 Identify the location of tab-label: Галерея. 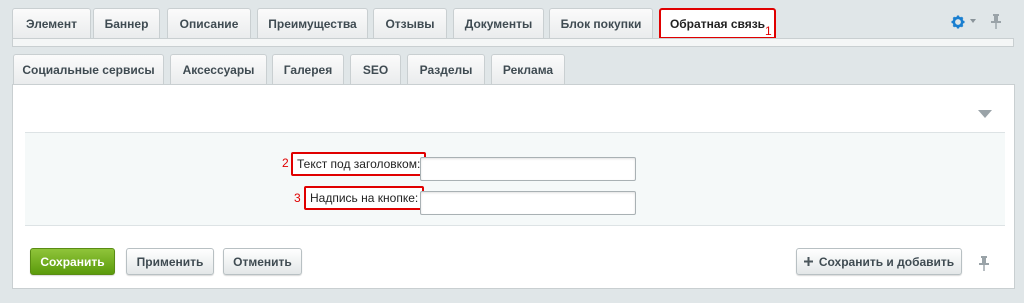
(308, 69).